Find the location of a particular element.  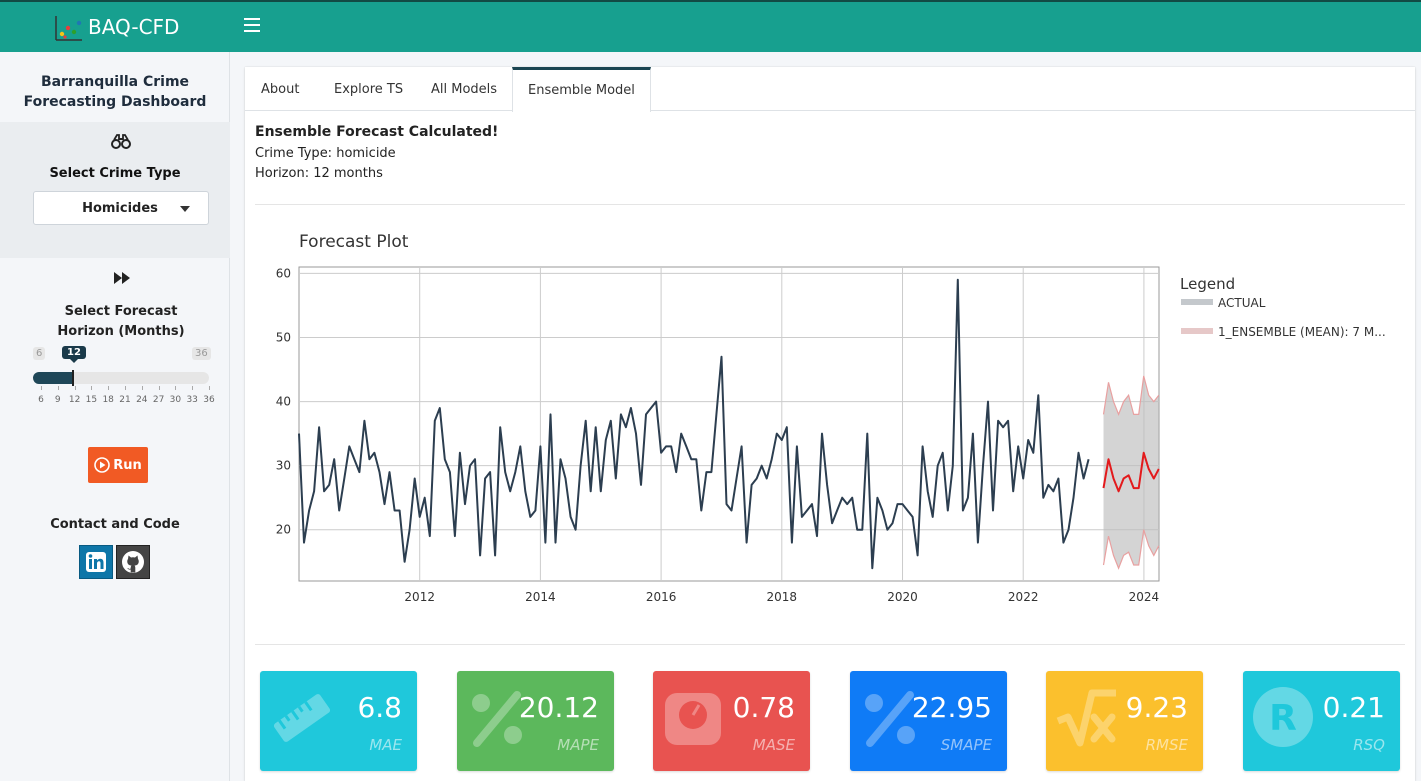

y-tick-label: 20 is located at coordinates (283, 530).